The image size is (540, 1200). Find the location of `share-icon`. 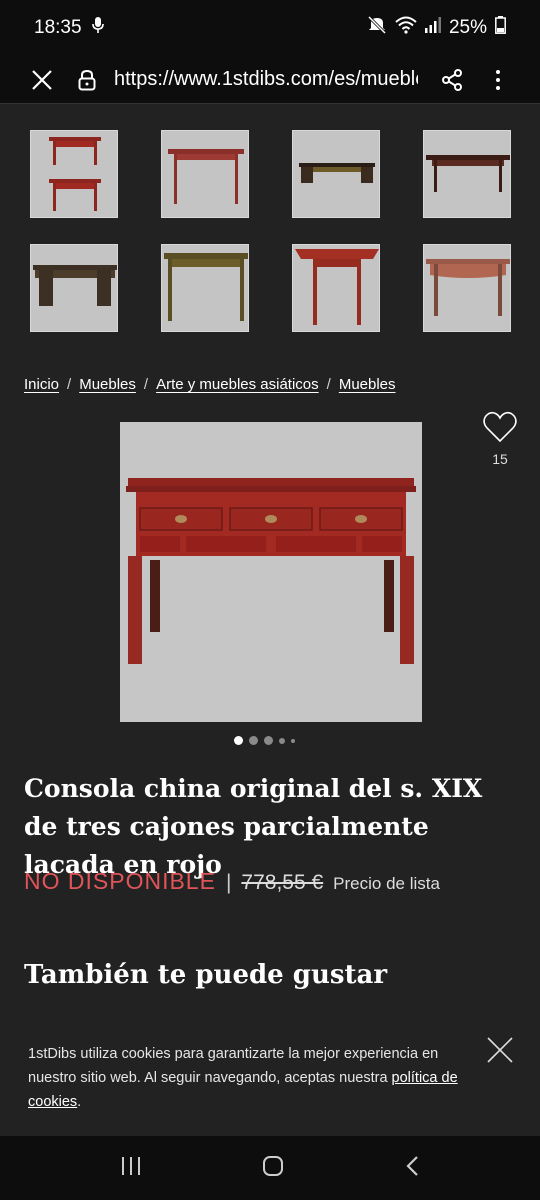

share-icon is located at coordinates (452, 80).